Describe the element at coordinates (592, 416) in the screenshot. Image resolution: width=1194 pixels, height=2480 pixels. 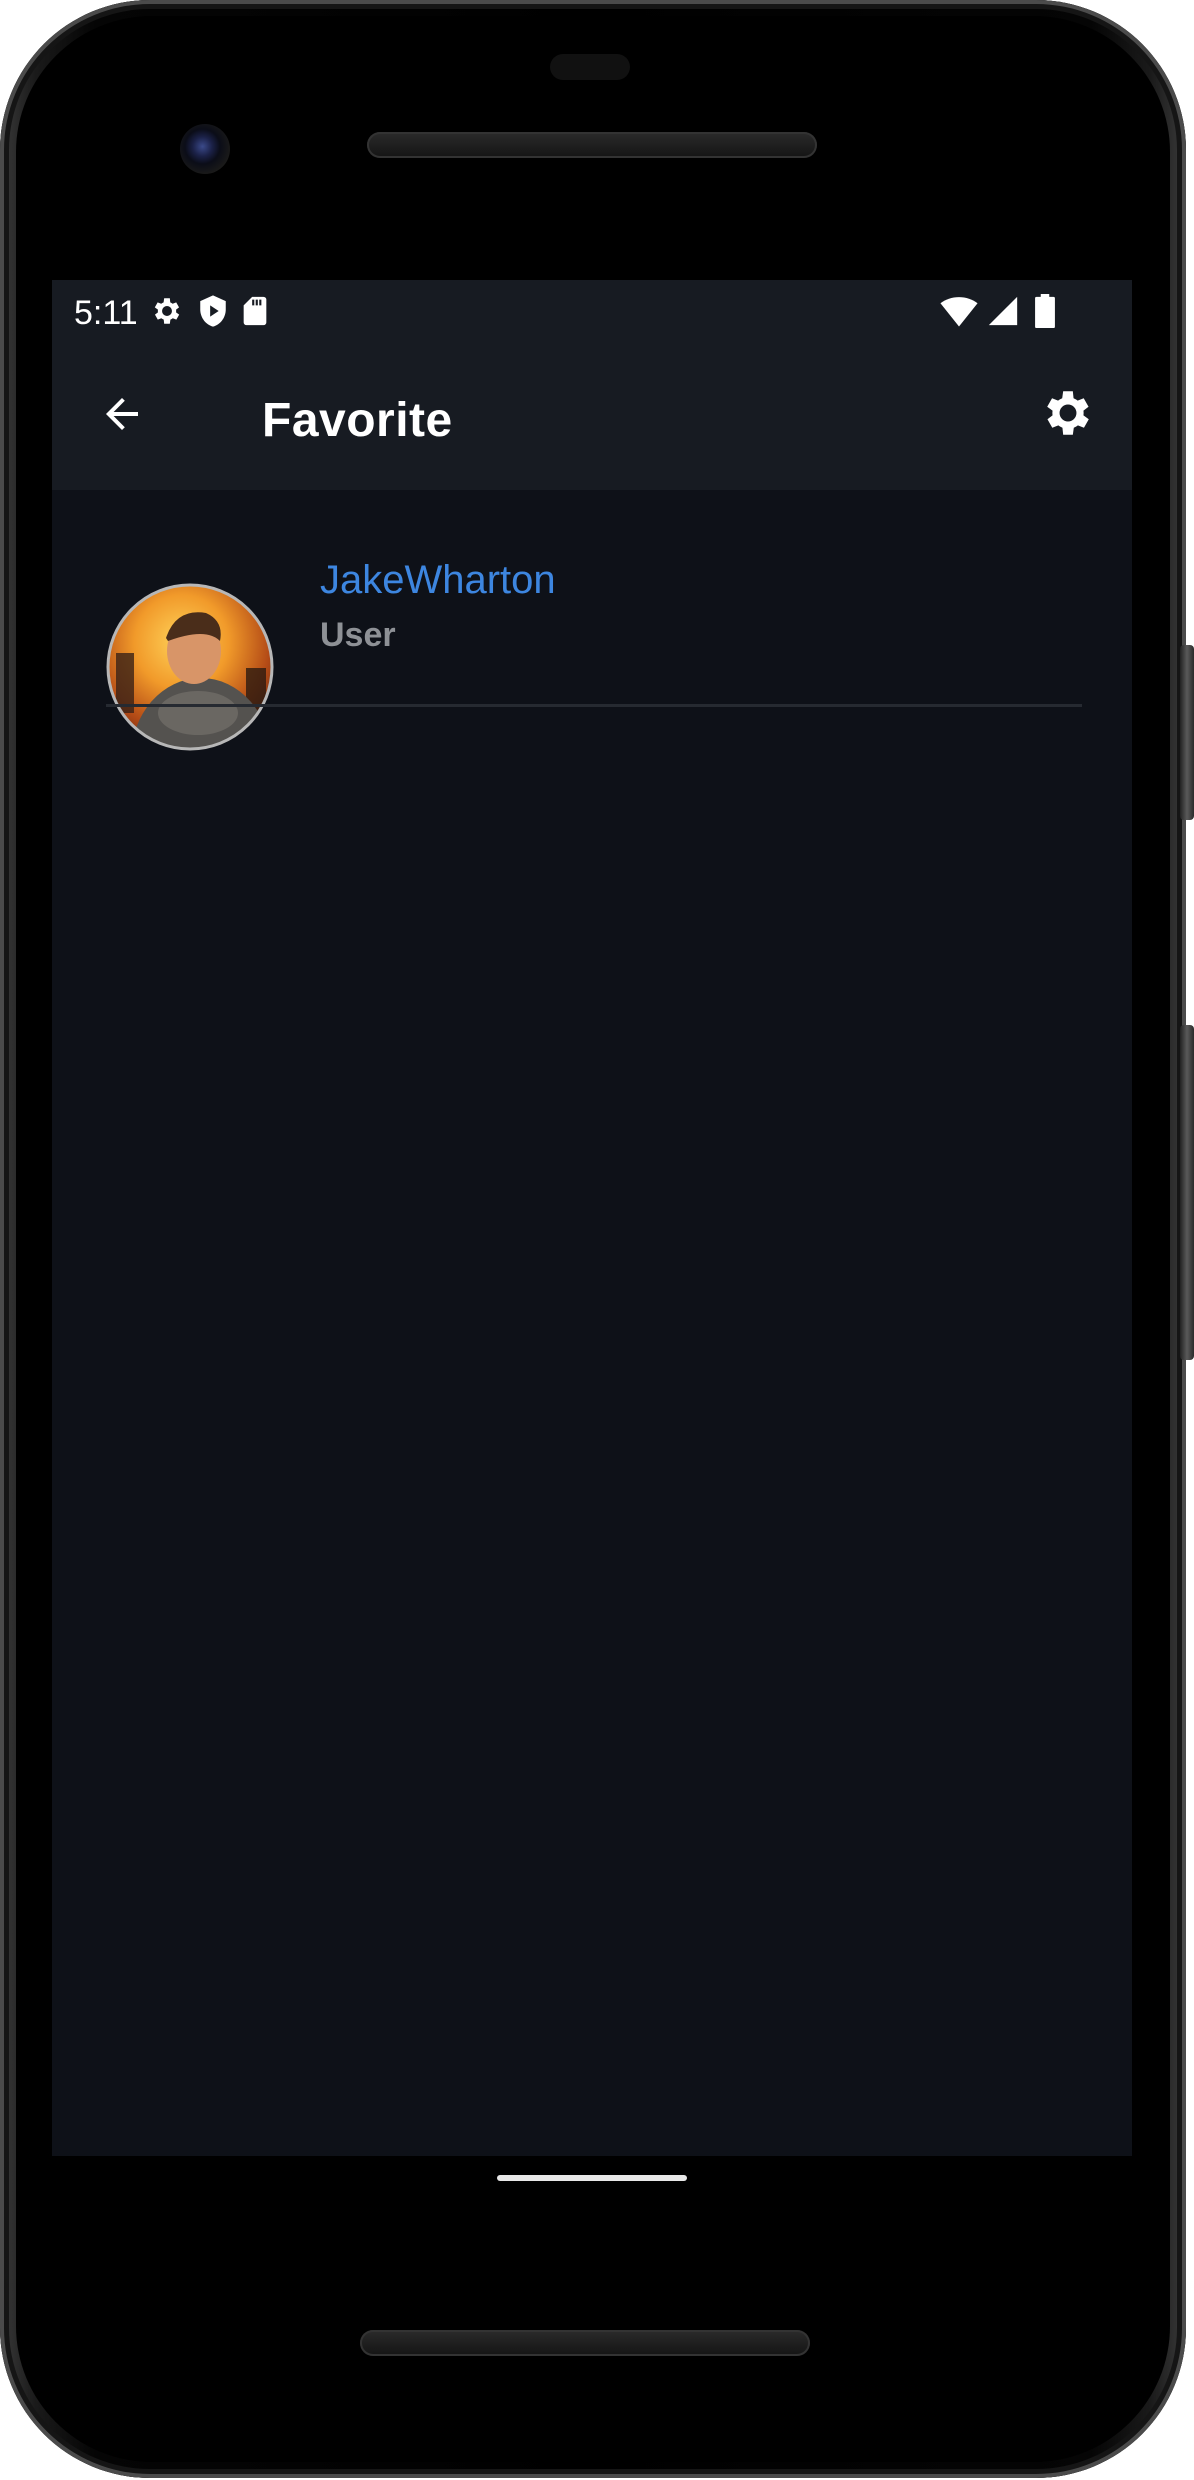
I see `app-bar: Favorite` at that location.